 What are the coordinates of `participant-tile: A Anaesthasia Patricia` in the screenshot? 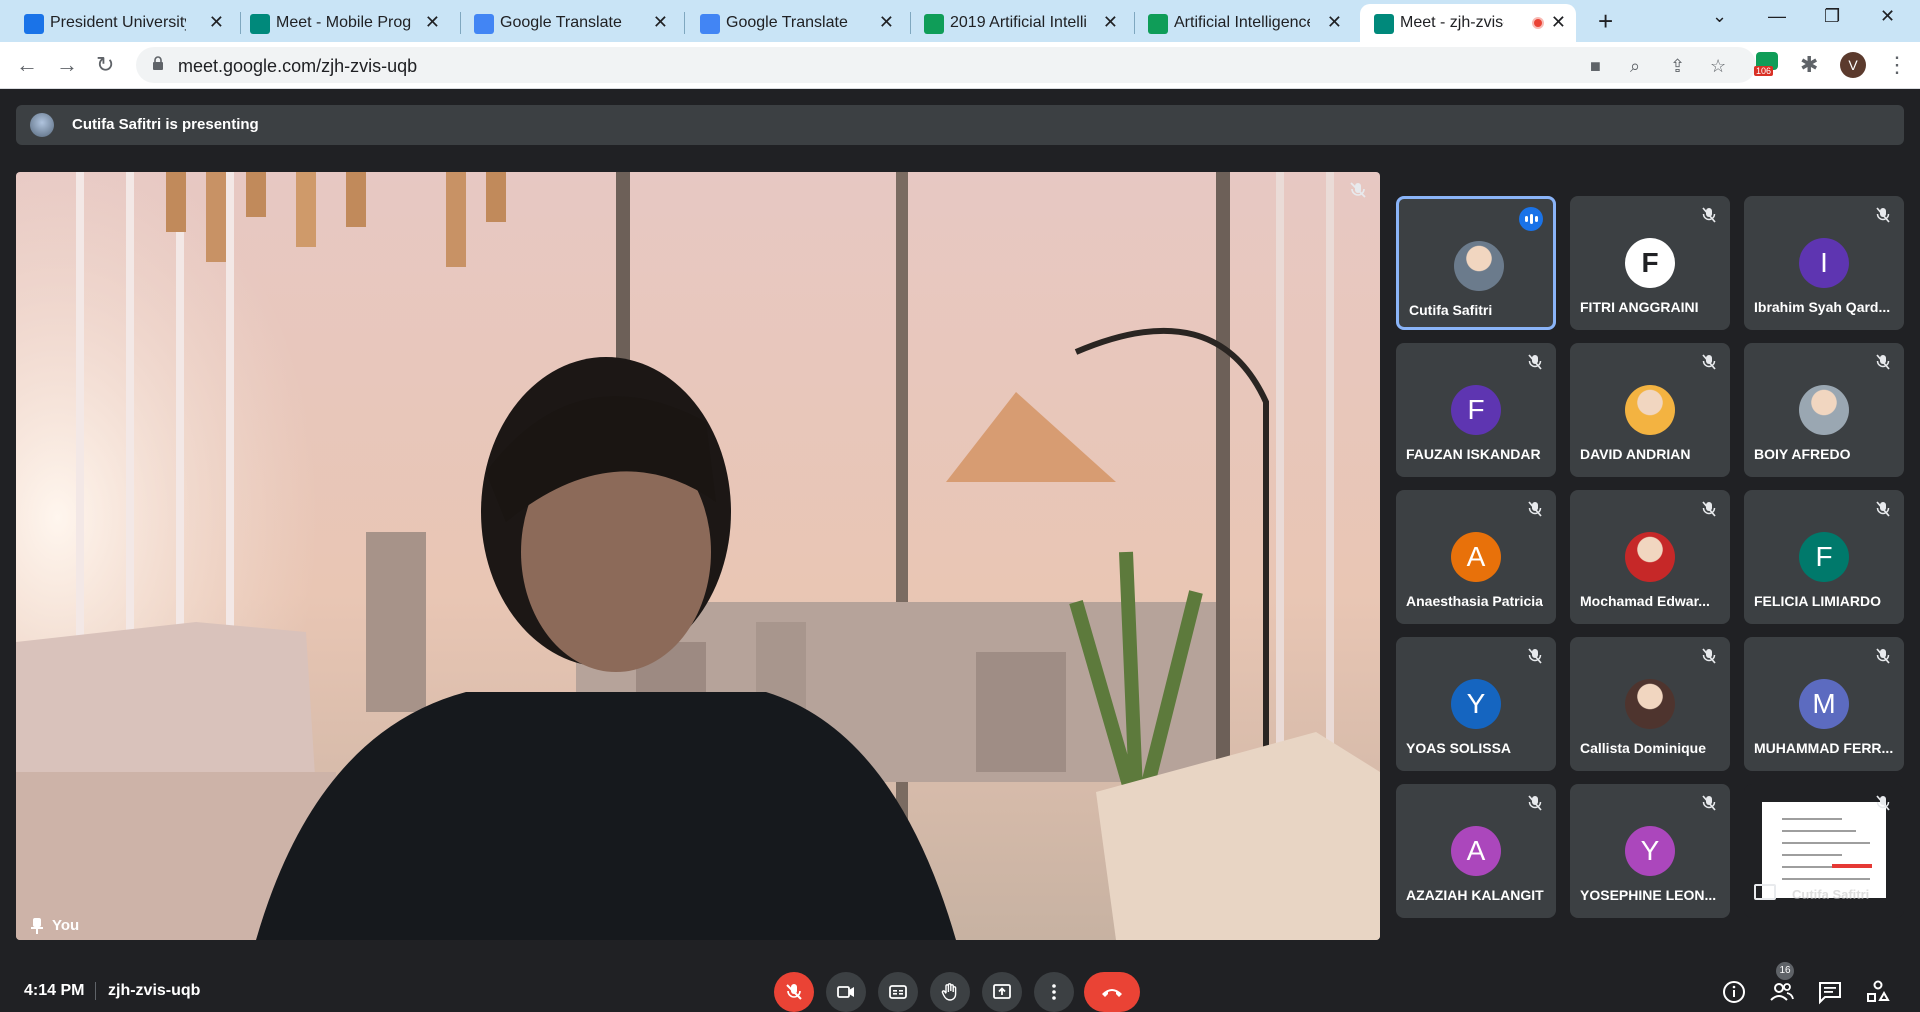 It's located at (1476, 557).